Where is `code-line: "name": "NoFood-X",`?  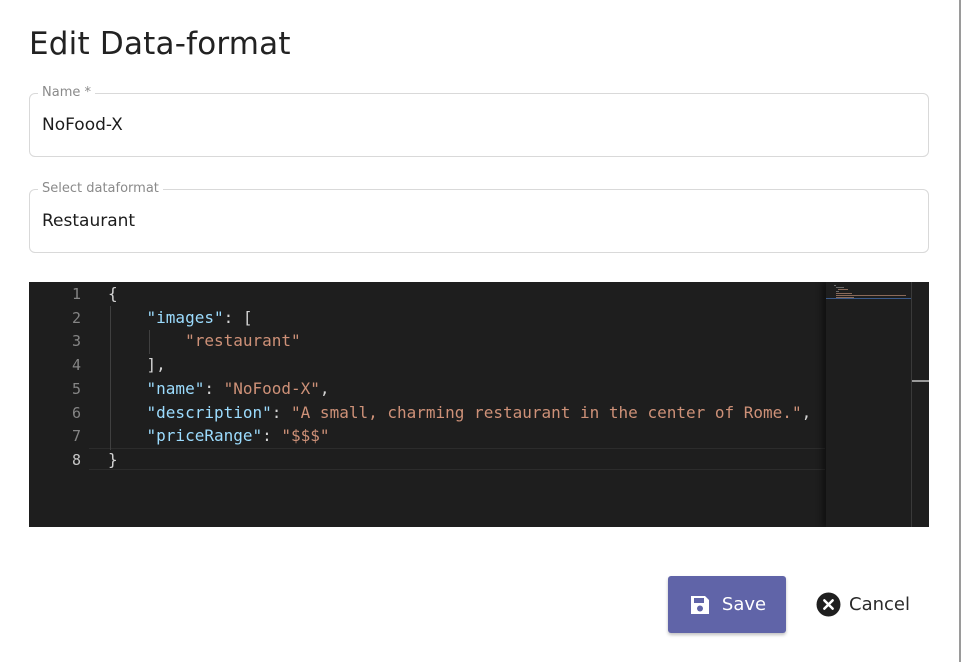 code-line: "name": "NoFood-X", is located at coordinates (219, 389).